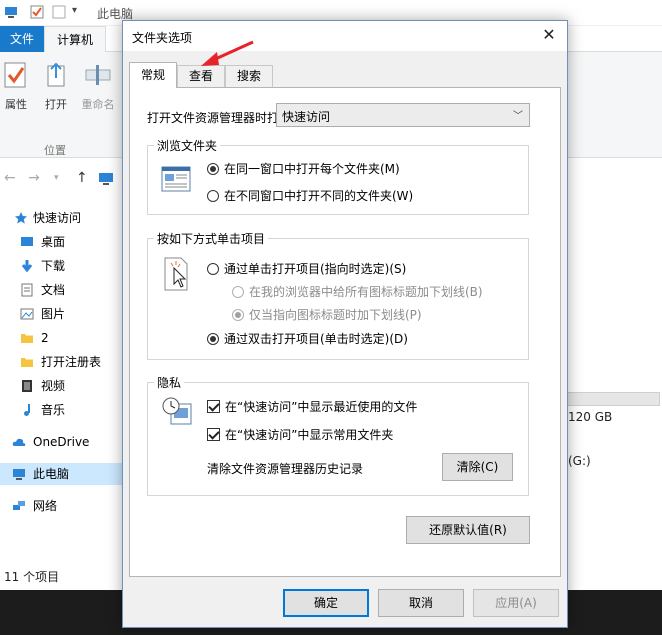 Image resolution: width=662 pixels, height=635 pixels. Describe the element at coordinates (162, 38) in the screenshot. I see `dialog-title: 文件夹选项` at that location.